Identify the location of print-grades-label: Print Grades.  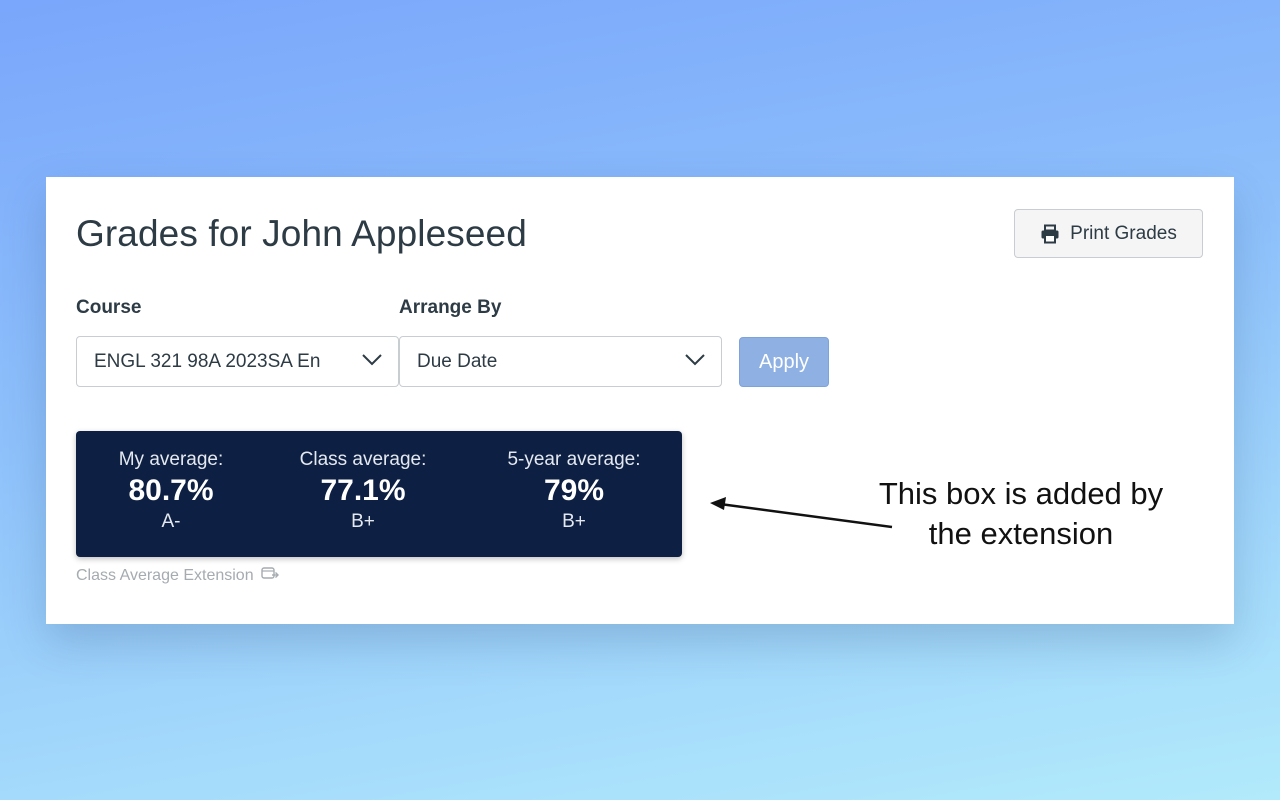
(1123, 233).